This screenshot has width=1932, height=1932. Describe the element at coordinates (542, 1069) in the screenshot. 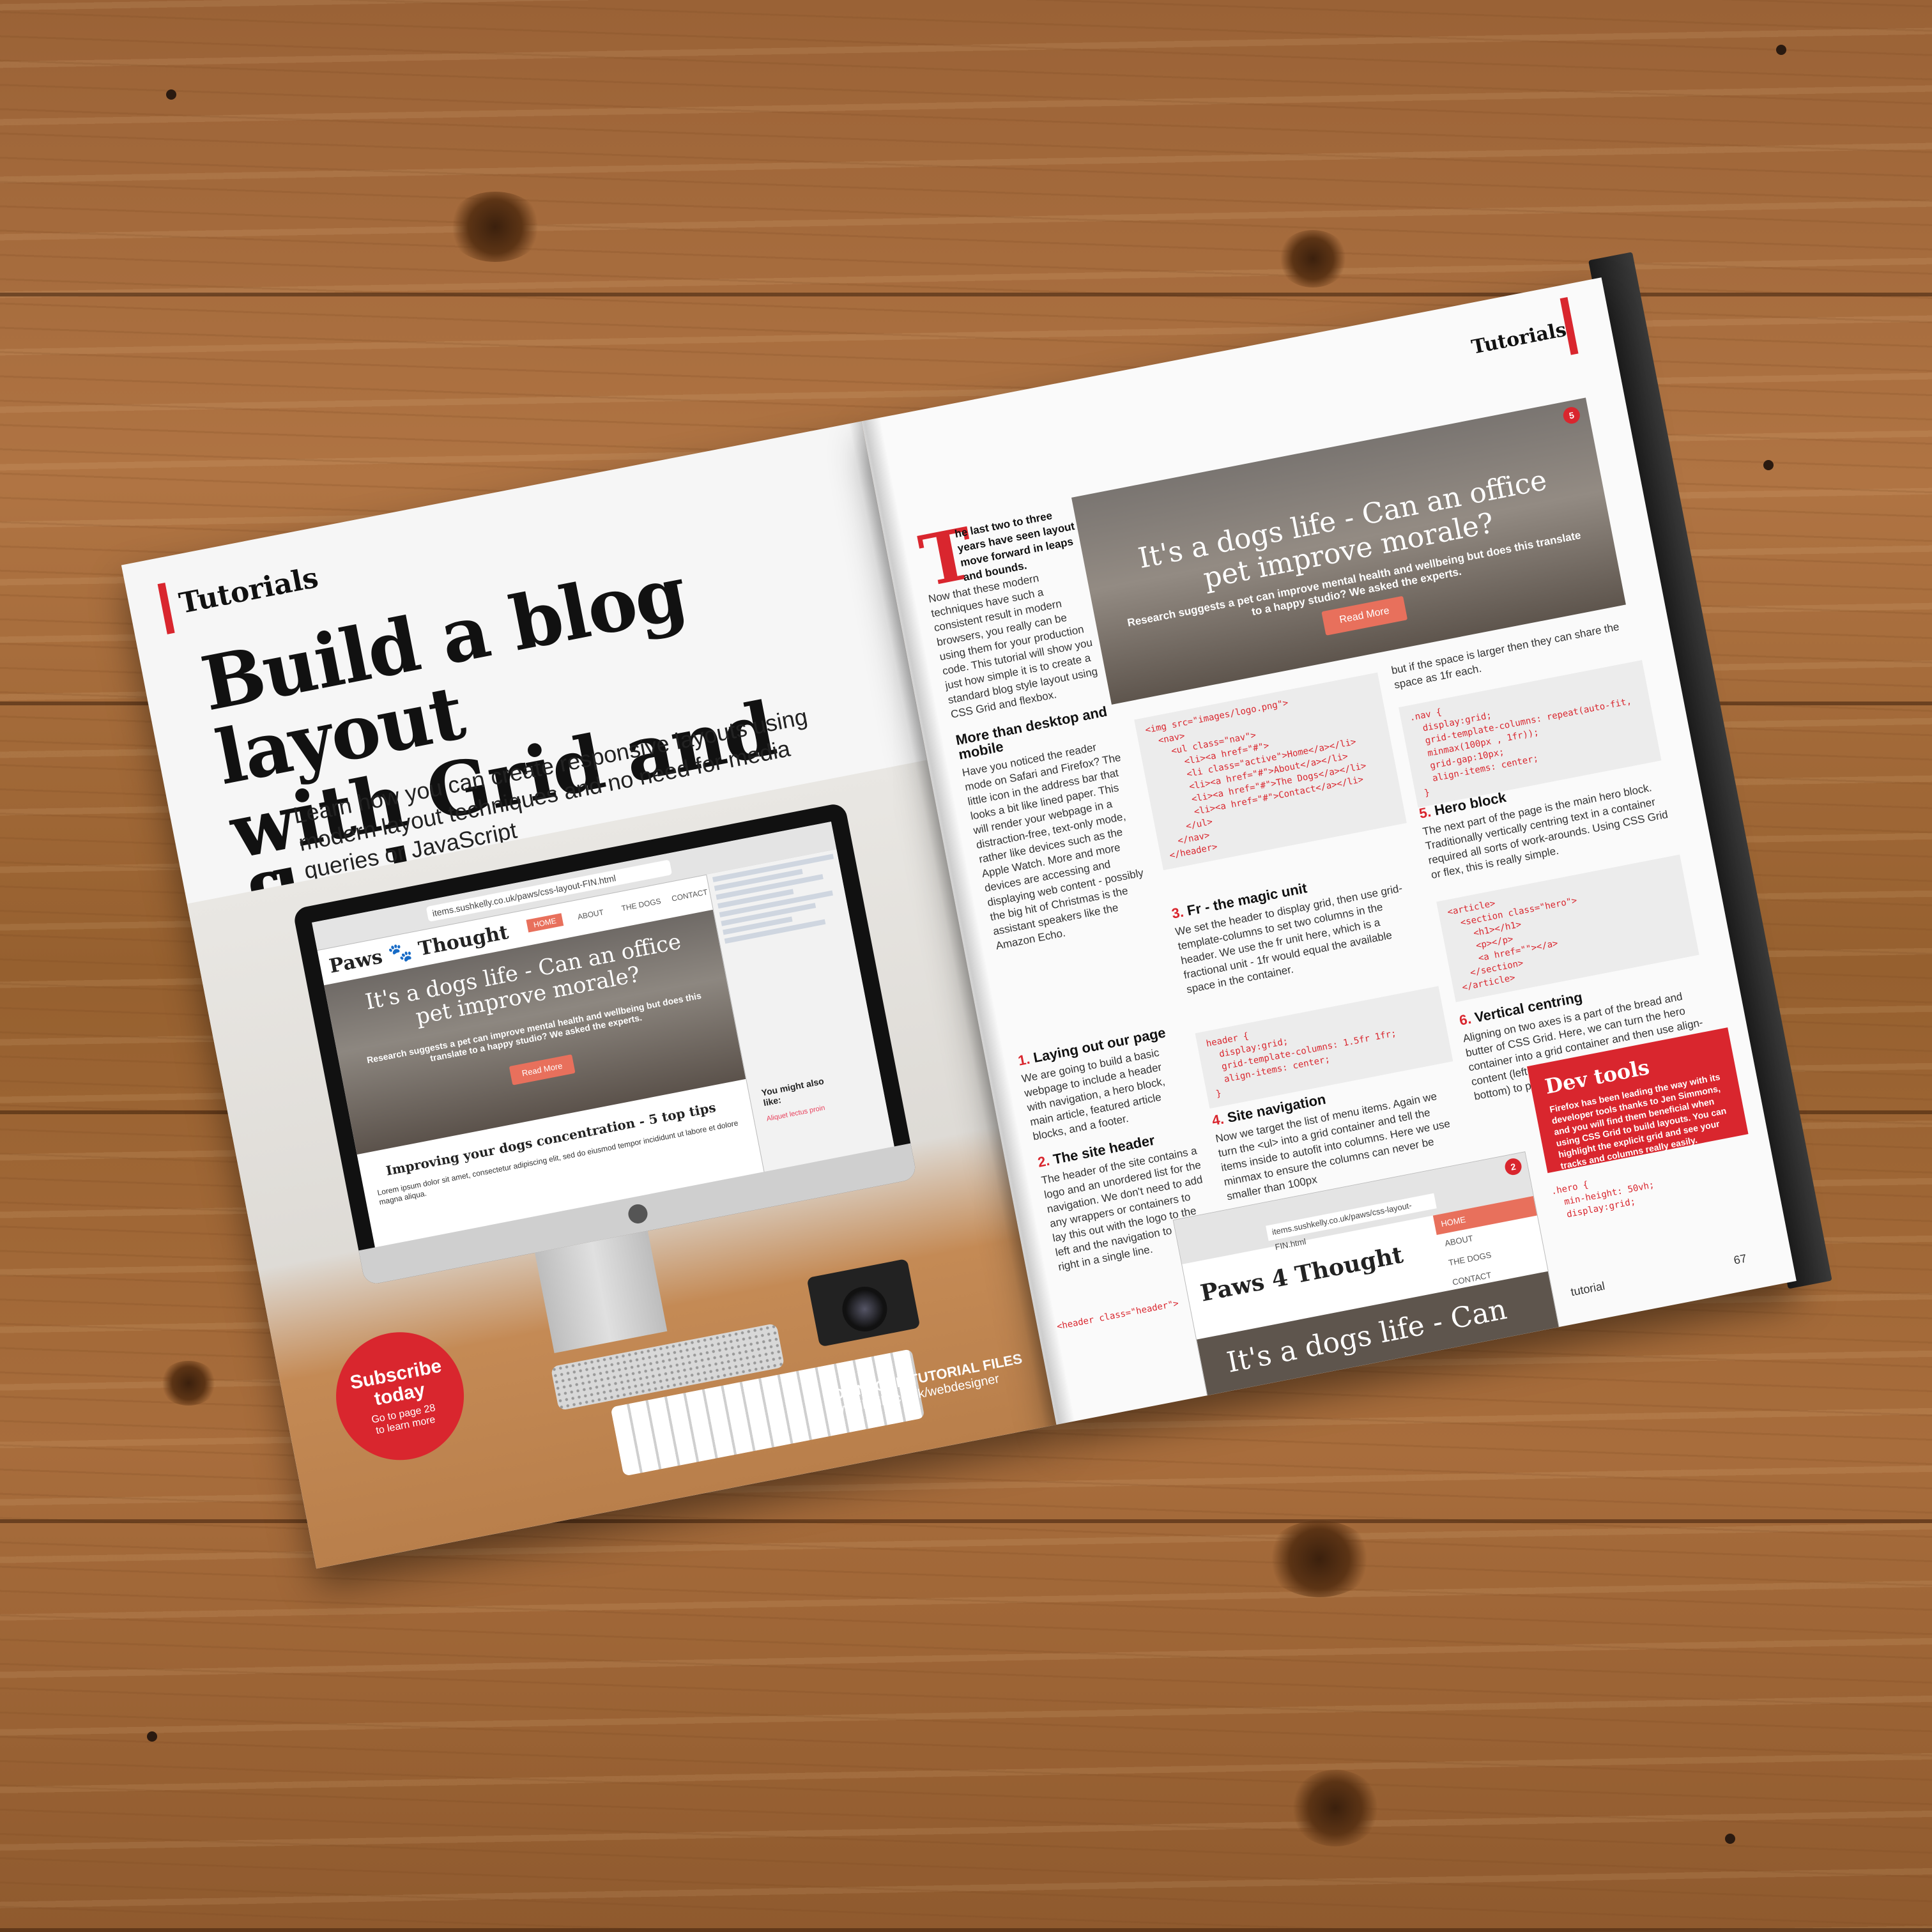

I see `hero-read-more-button: Read More` at that location.